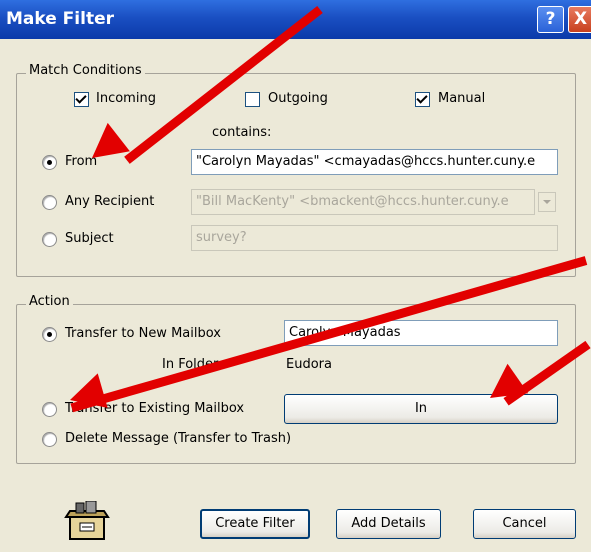 Image resolution: width=591 pixels, height=552 pixels. Describe the element at coordinates (374, 238) in the screenshot. I see `subject-field: survey?` at that location.